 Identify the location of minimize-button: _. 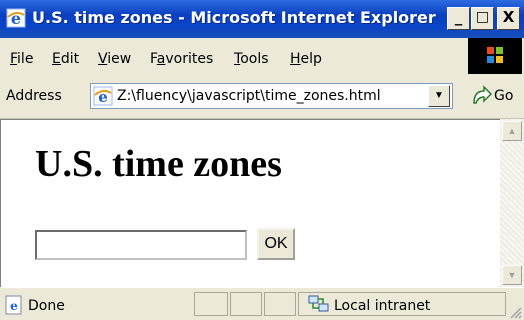
(458, 18).